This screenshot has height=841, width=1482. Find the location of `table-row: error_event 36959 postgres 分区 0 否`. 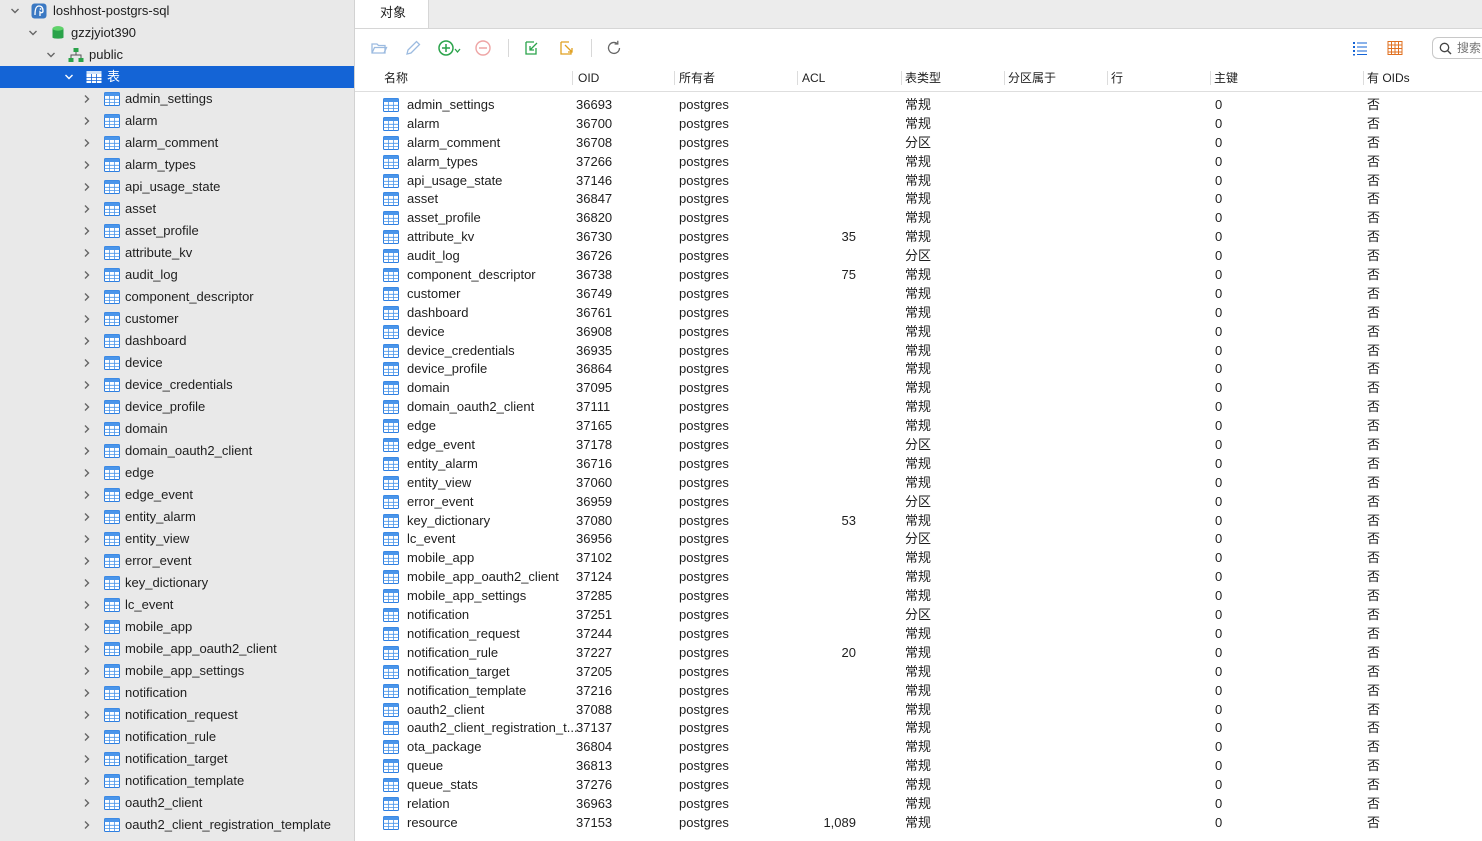

table-row: error_event 36959 postgres 分区 0 否 is located at coordinates (918, 501).